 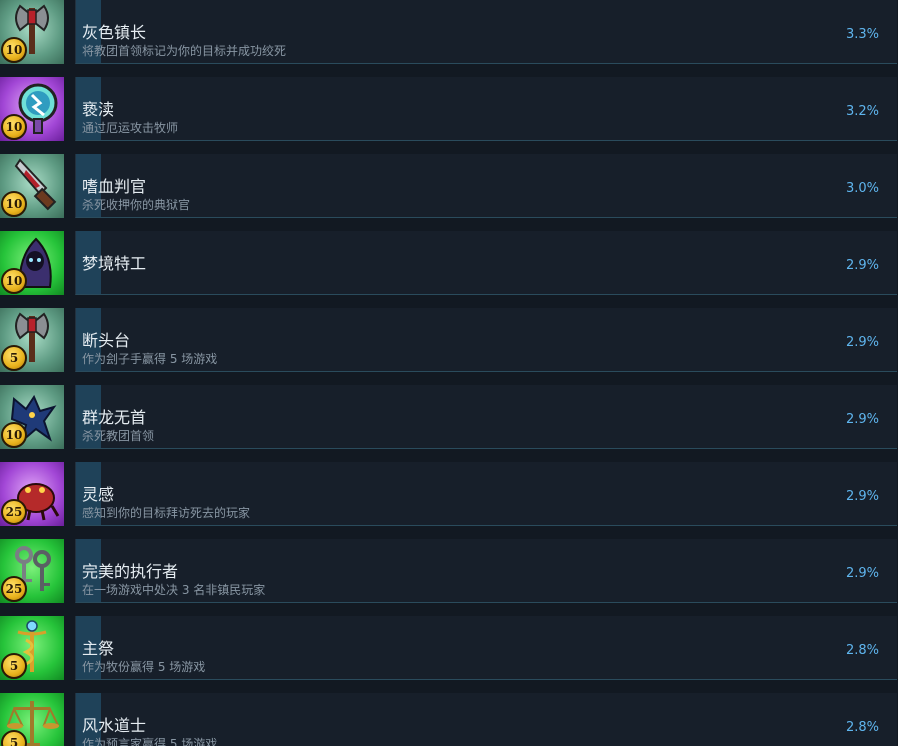 What do you see at coordinates (486, 186) in the screenshot?
I see `achievement-card: 嗜血判官杀死收押你的典狱官 3.0%` at bounding box center [486, 186].